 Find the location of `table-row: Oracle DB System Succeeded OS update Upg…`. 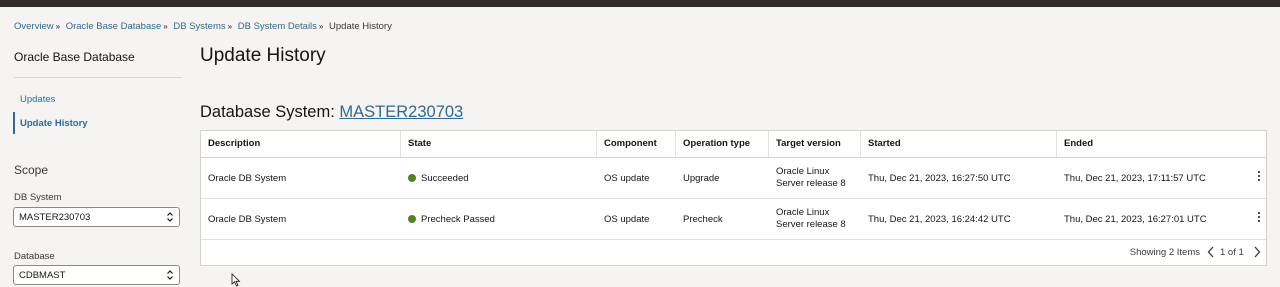

table-row: Oracle DB System Succeeded OS update Upg… is located at coordinates (733, 178).